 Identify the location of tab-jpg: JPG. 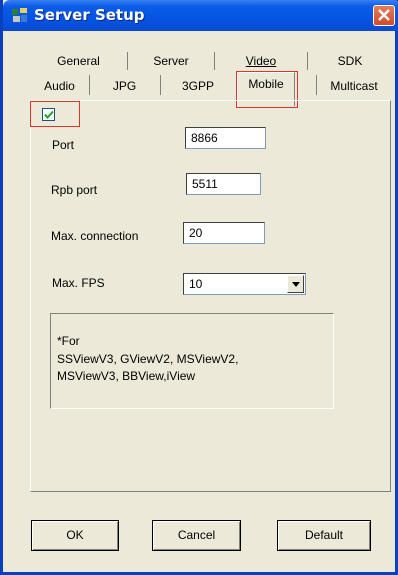
(124, 87).